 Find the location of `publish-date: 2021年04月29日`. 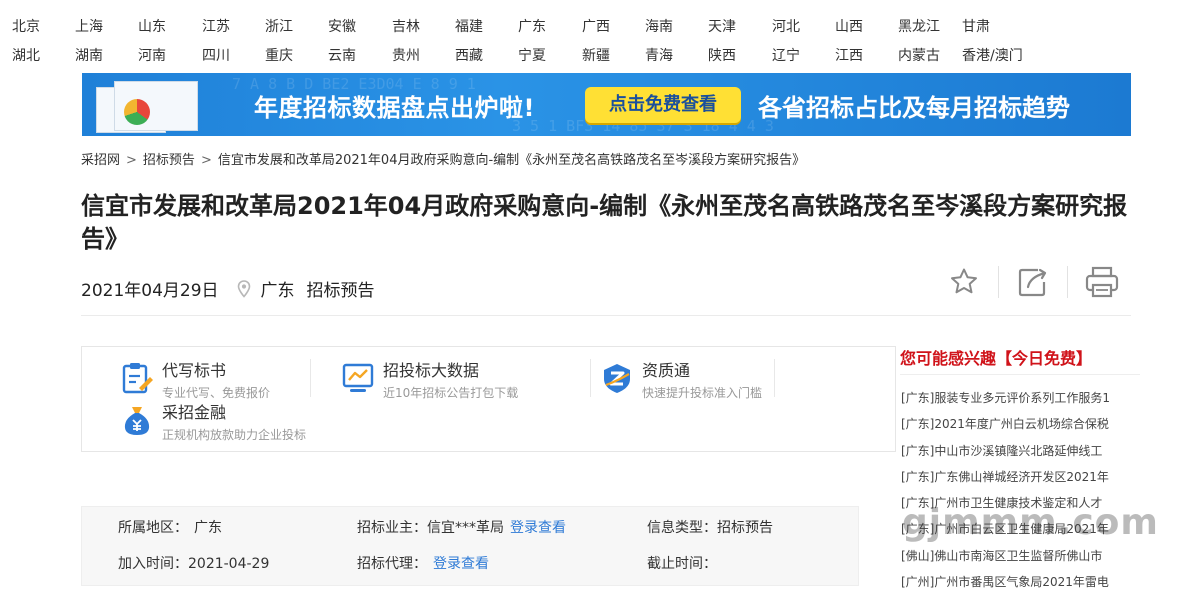

publish-date: 2021年04月29日 is located at coordinates (150, 291).